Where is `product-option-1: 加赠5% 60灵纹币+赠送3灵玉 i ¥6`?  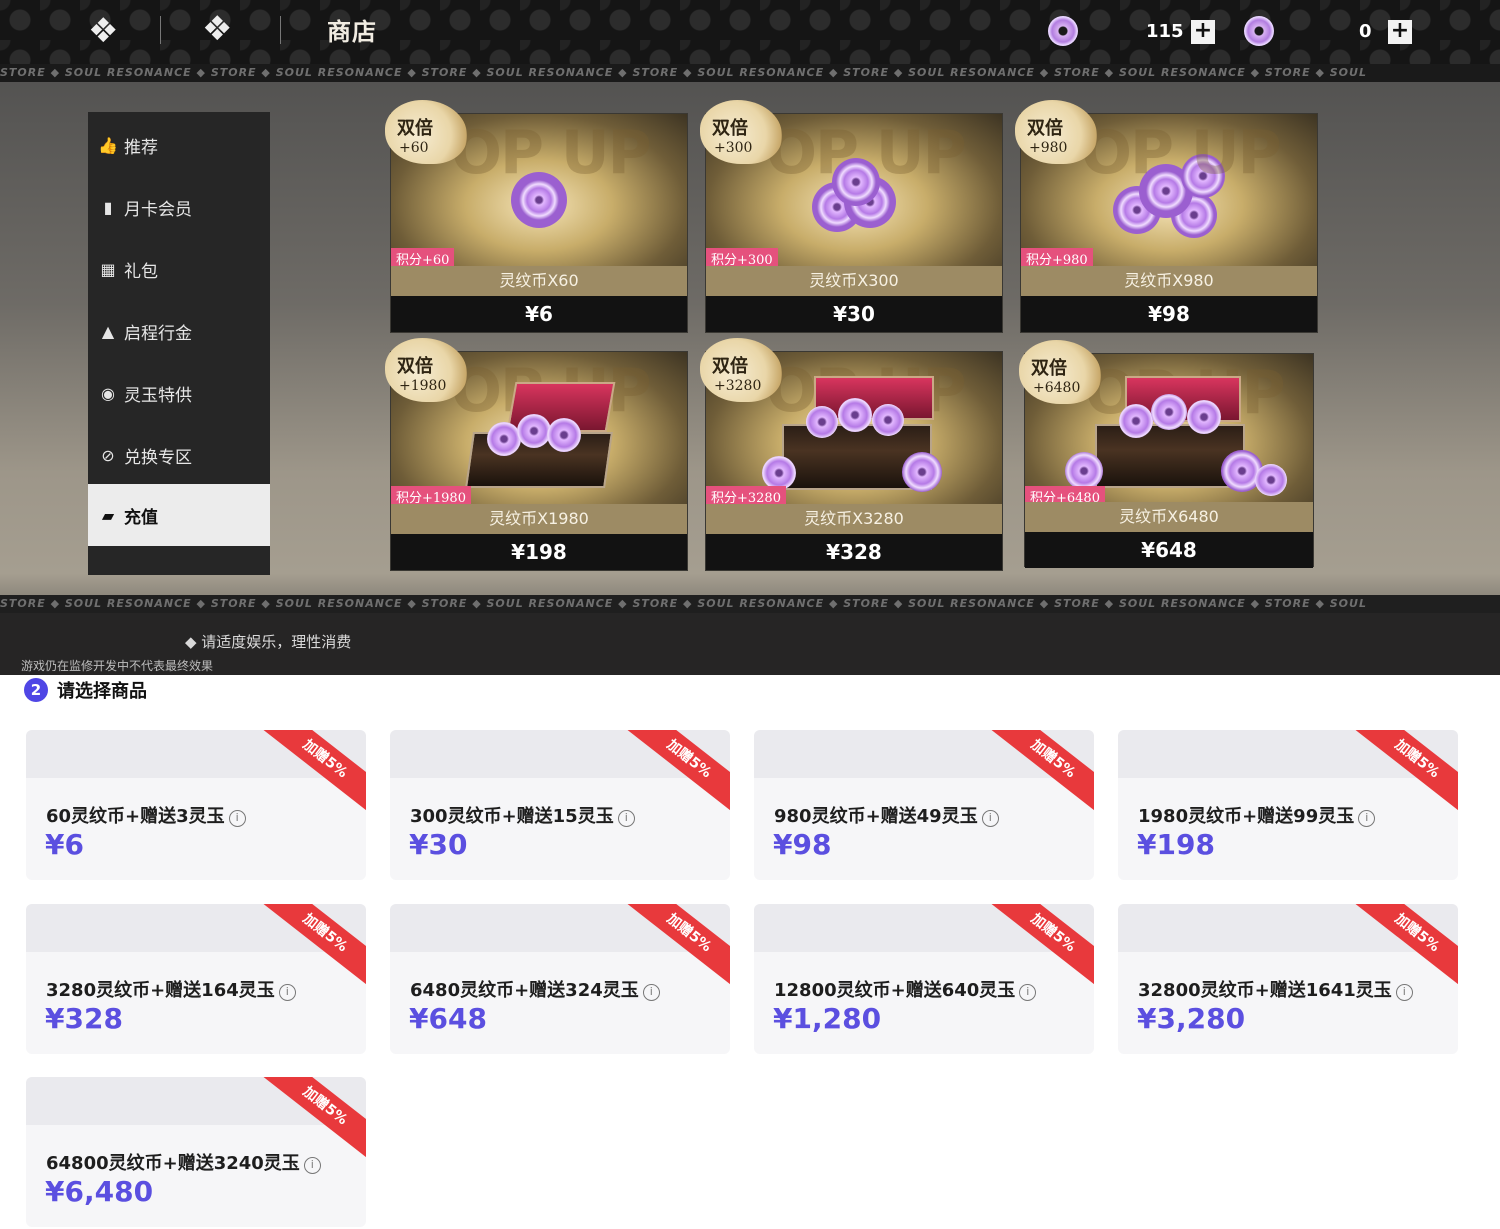
product-option-1: 加赠5% 60灵纹币+赠送3灵玉 i ¥6 is located at coordinates (196, 805).